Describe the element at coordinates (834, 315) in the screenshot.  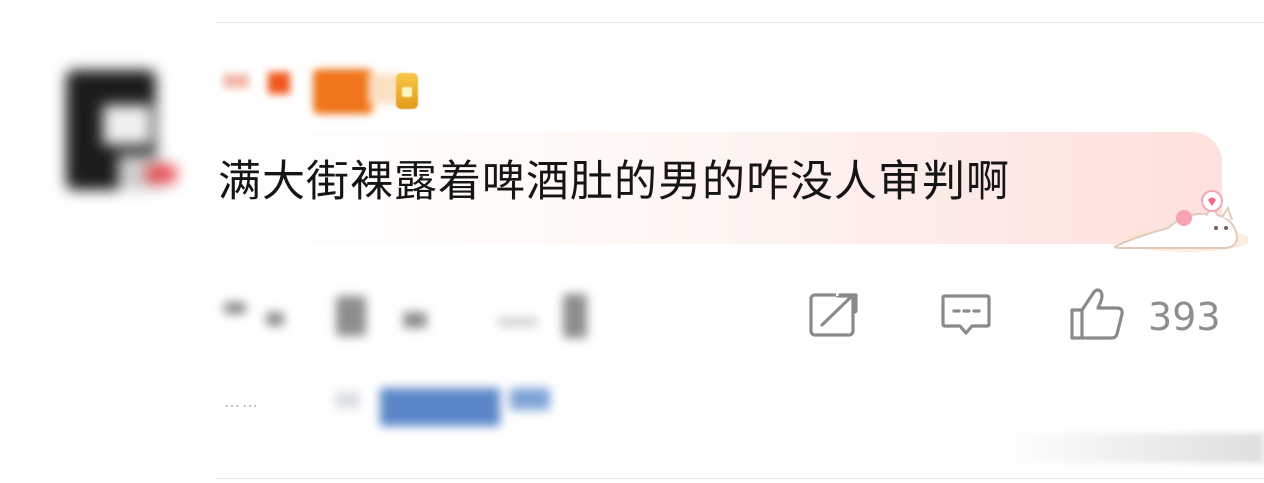
I see `share-icon` at that location.